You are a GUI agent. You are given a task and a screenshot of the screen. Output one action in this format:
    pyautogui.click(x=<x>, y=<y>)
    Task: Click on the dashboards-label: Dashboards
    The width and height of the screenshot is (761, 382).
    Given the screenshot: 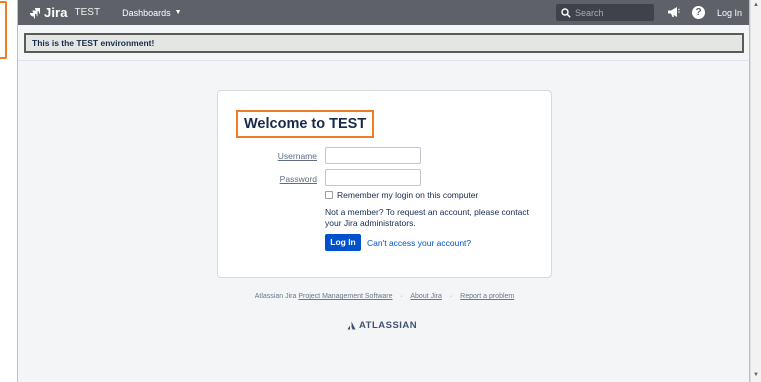 What is the action you would take?
    pyautogui.click(x=146, y=12)
    